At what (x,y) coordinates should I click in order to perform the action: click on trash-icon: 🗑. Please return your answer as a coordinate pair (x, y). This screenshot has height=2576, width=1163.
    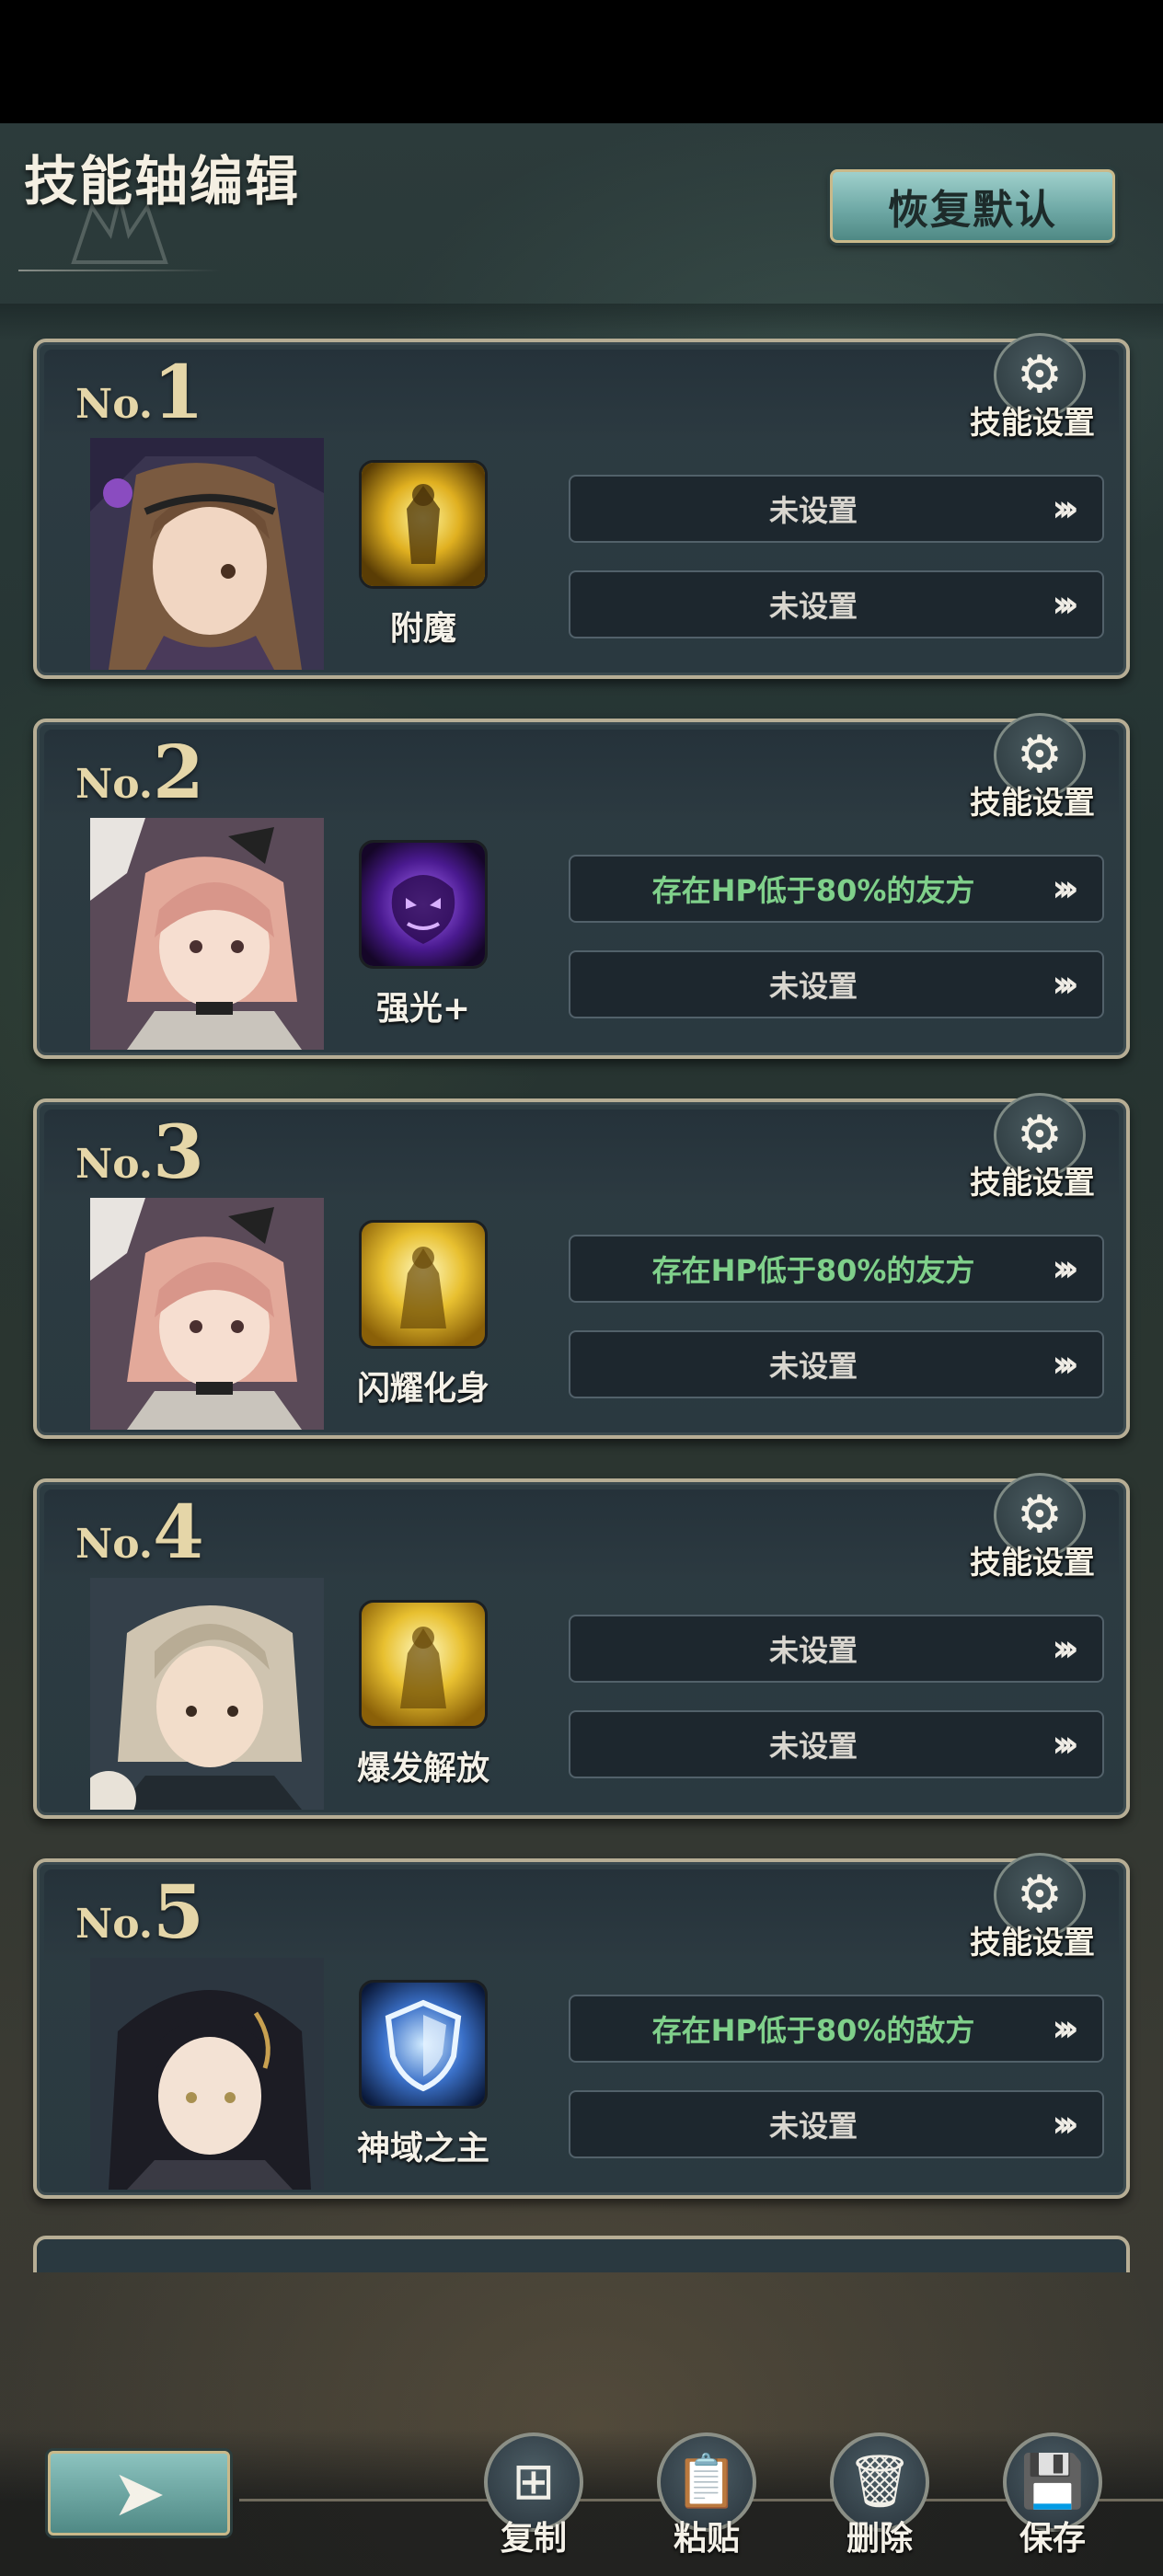
    Looking at the image, I should click on (880, 2482).